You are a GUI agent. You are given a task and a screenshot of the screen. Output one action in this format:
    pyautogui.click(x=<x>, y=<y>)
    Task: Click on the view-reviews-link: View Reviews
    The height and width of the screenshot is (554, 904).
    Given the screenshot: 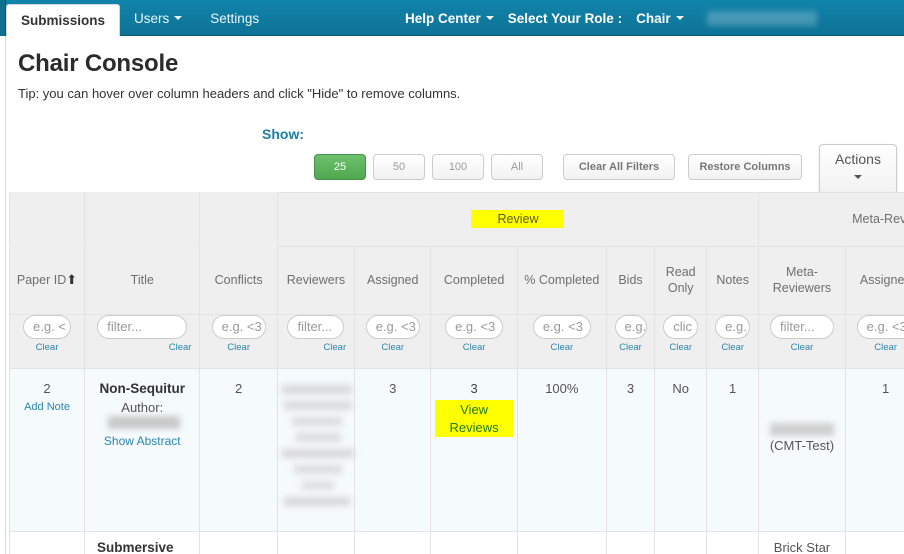 What is the action you would take?
    pyautogui.click(x=474, y=419)
    